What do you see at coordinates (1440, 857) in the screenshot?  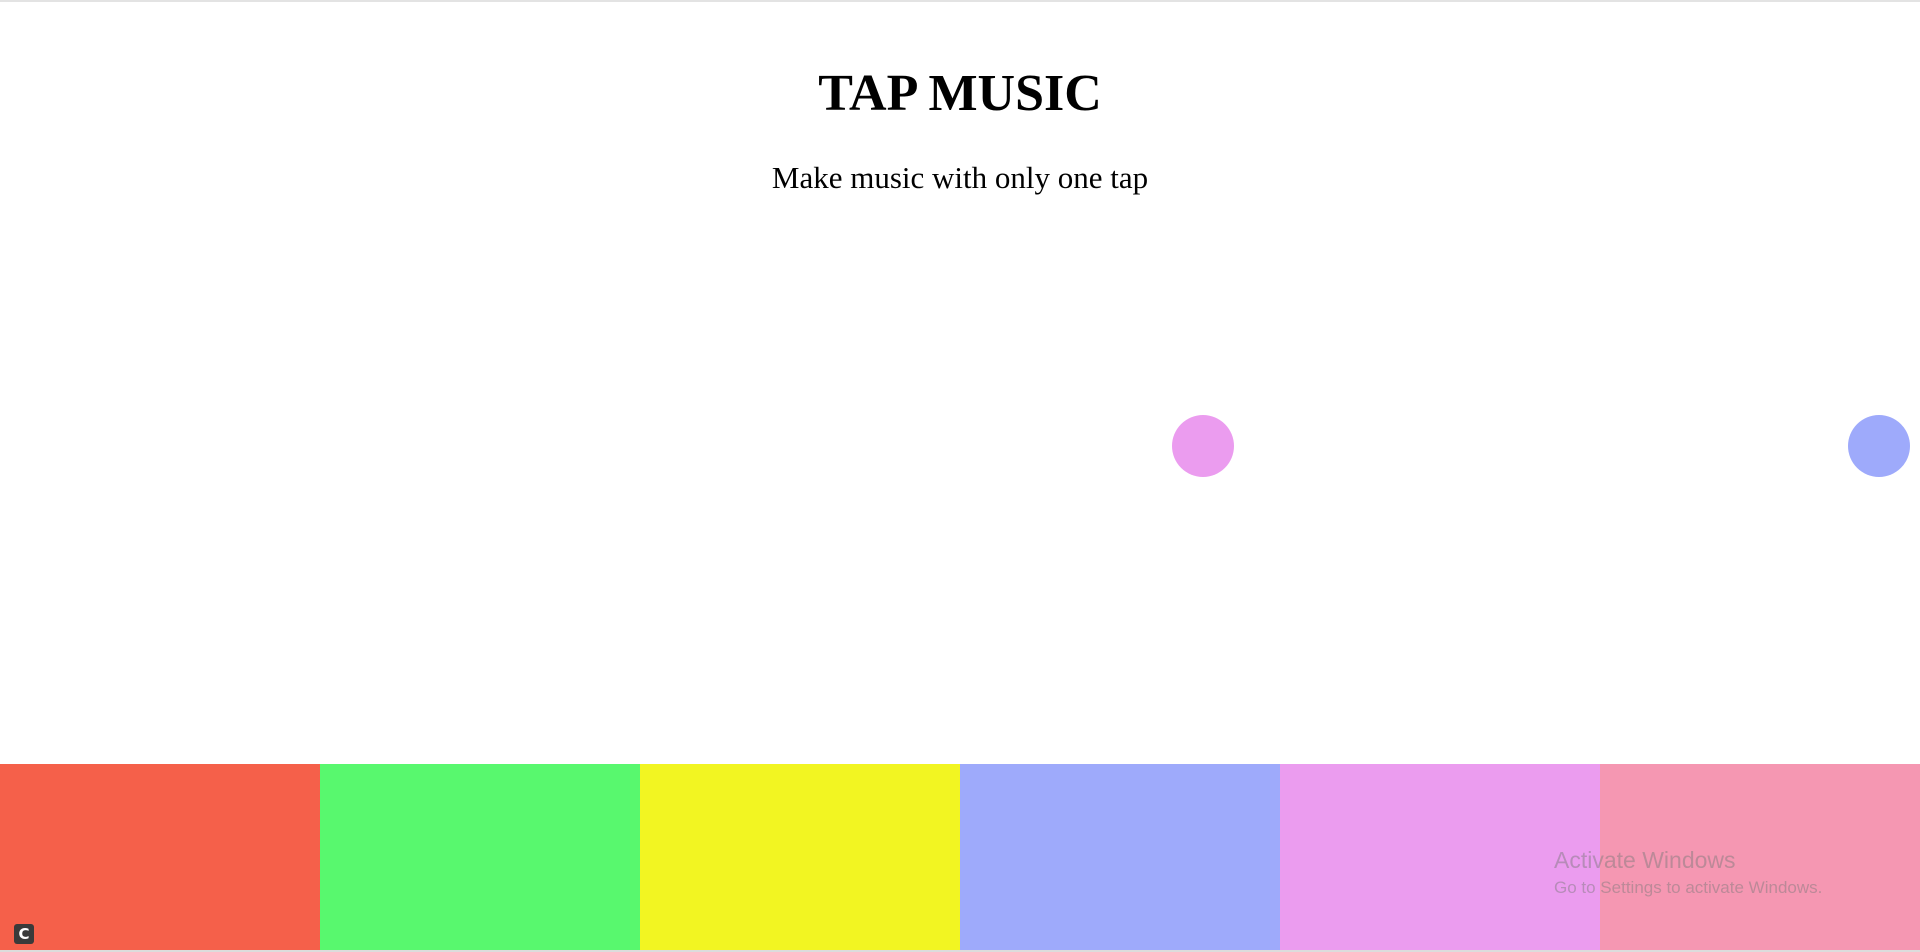 I see `pad-5-purple` at bounding box center [1440, 857].